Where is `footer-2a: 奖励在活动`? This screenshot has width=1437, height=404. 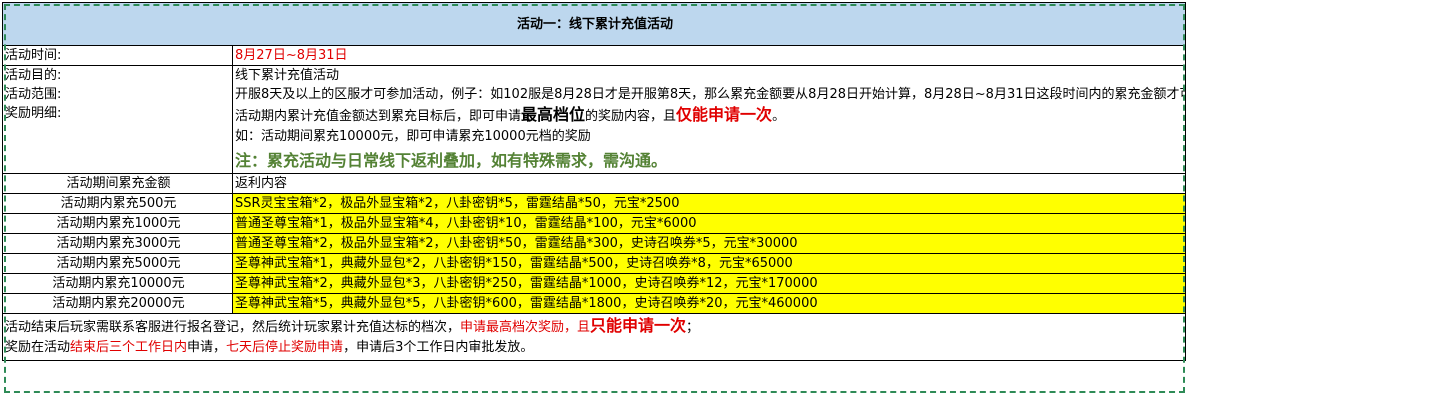
footer-2a: 奖励在活动 is located at coordinates (38, 347).